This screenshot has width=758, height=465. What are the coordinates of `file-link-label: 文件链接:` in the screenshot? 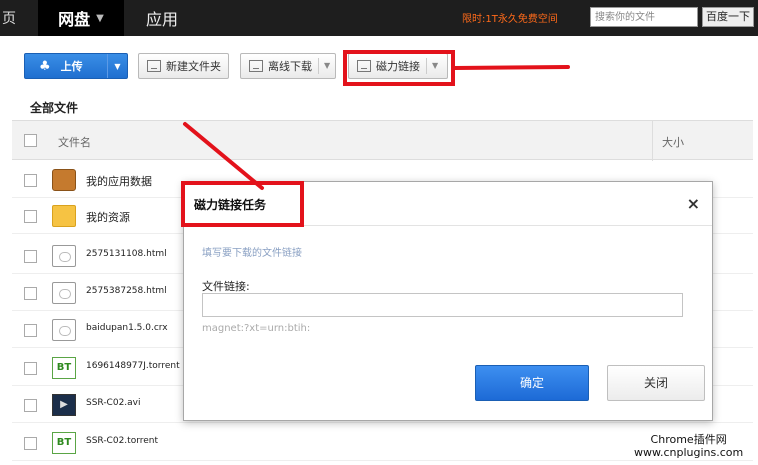 It's located at (226, 286).